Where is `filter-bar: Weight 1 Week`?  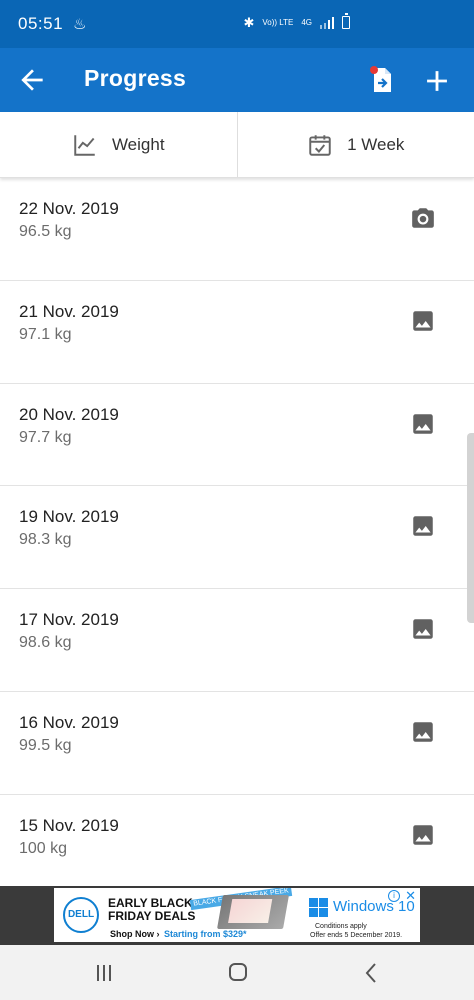
filter-bar: Weight 1 Week is located at coordinates (237, 145).